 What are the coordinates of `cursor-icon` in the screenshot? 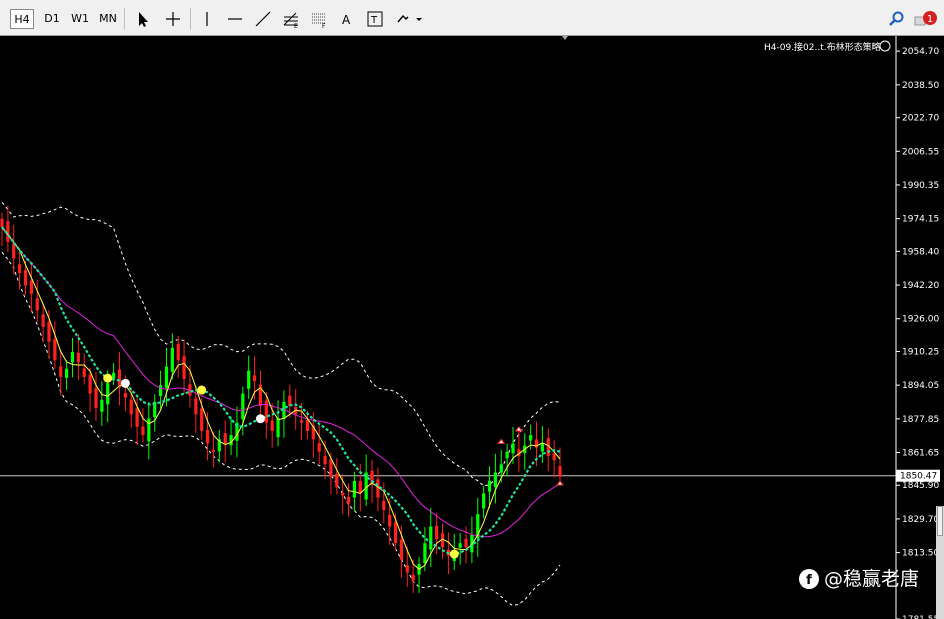 It's located at (143, 19).